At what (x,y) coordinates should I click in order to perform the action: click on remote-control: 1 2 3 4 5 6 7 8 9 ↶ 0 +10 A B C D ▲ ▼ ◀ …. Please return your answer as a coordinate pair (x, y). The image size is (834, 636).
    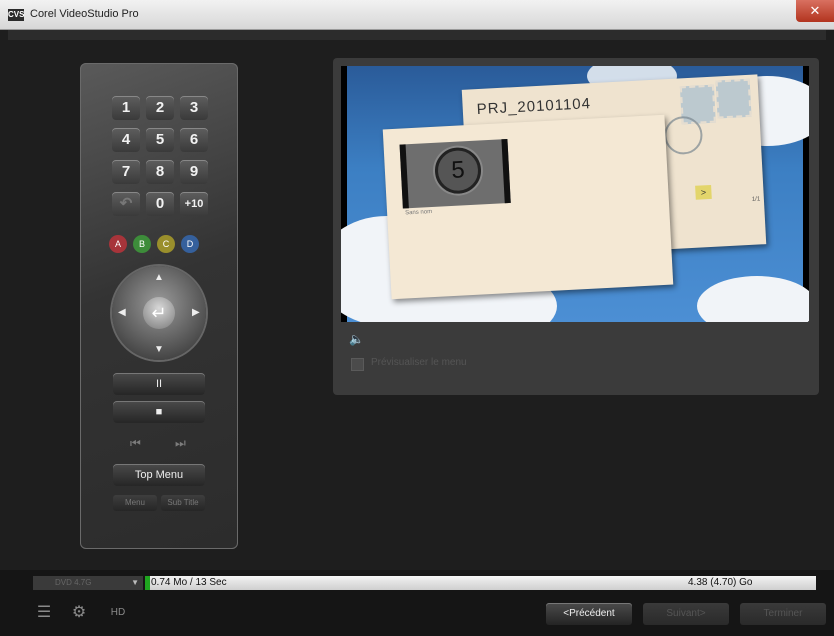
    Looking at the image, I should click on (159, 306).